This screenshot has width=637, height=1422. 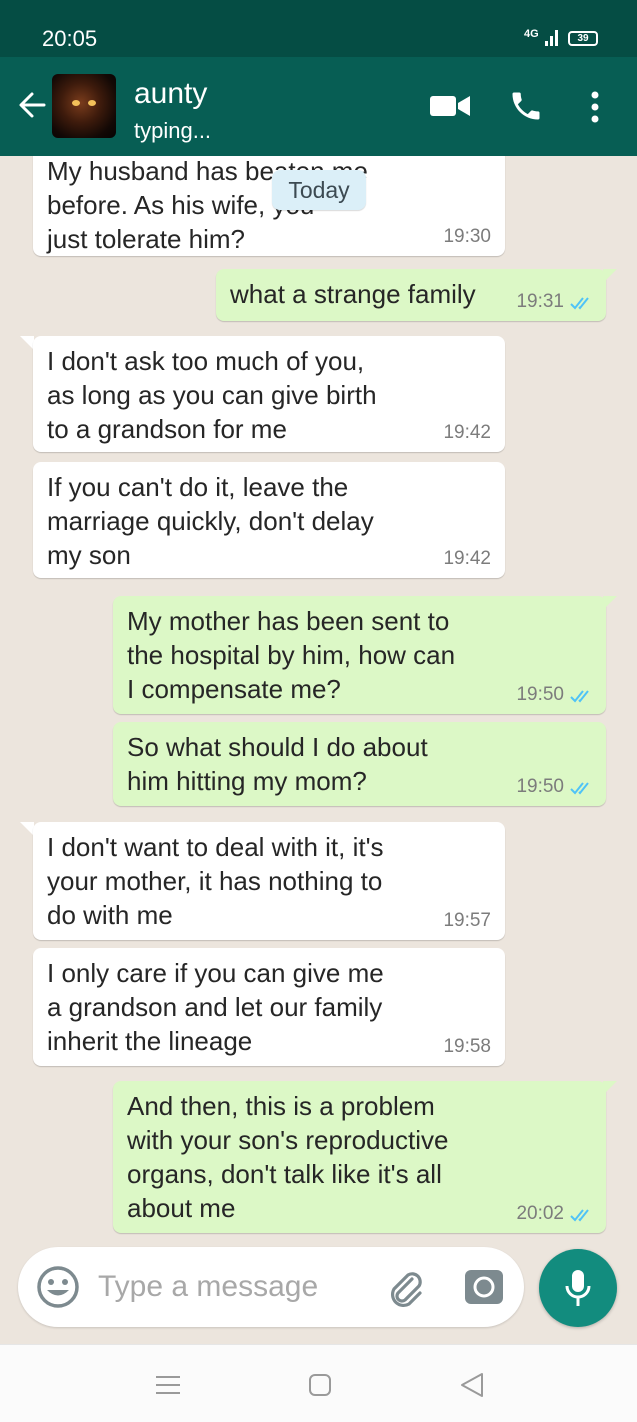 What do you see at coordinates (32, 105) in the screenshot?
I see `back-arrow-icon` at bounding box center [32, 105].